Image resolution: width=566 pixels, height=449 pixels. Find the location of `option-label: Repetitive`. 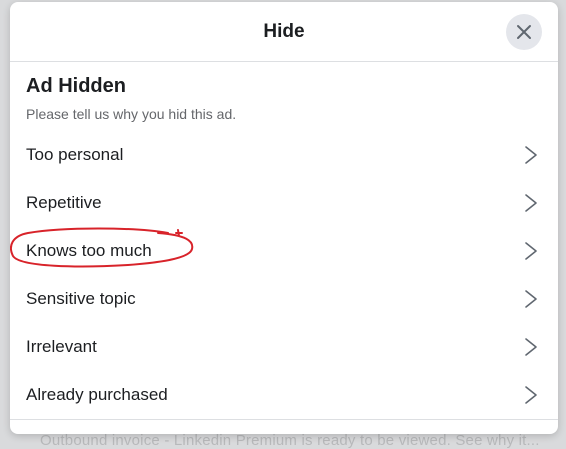

option-label: Repetitive is located at coordinates (64, 202).